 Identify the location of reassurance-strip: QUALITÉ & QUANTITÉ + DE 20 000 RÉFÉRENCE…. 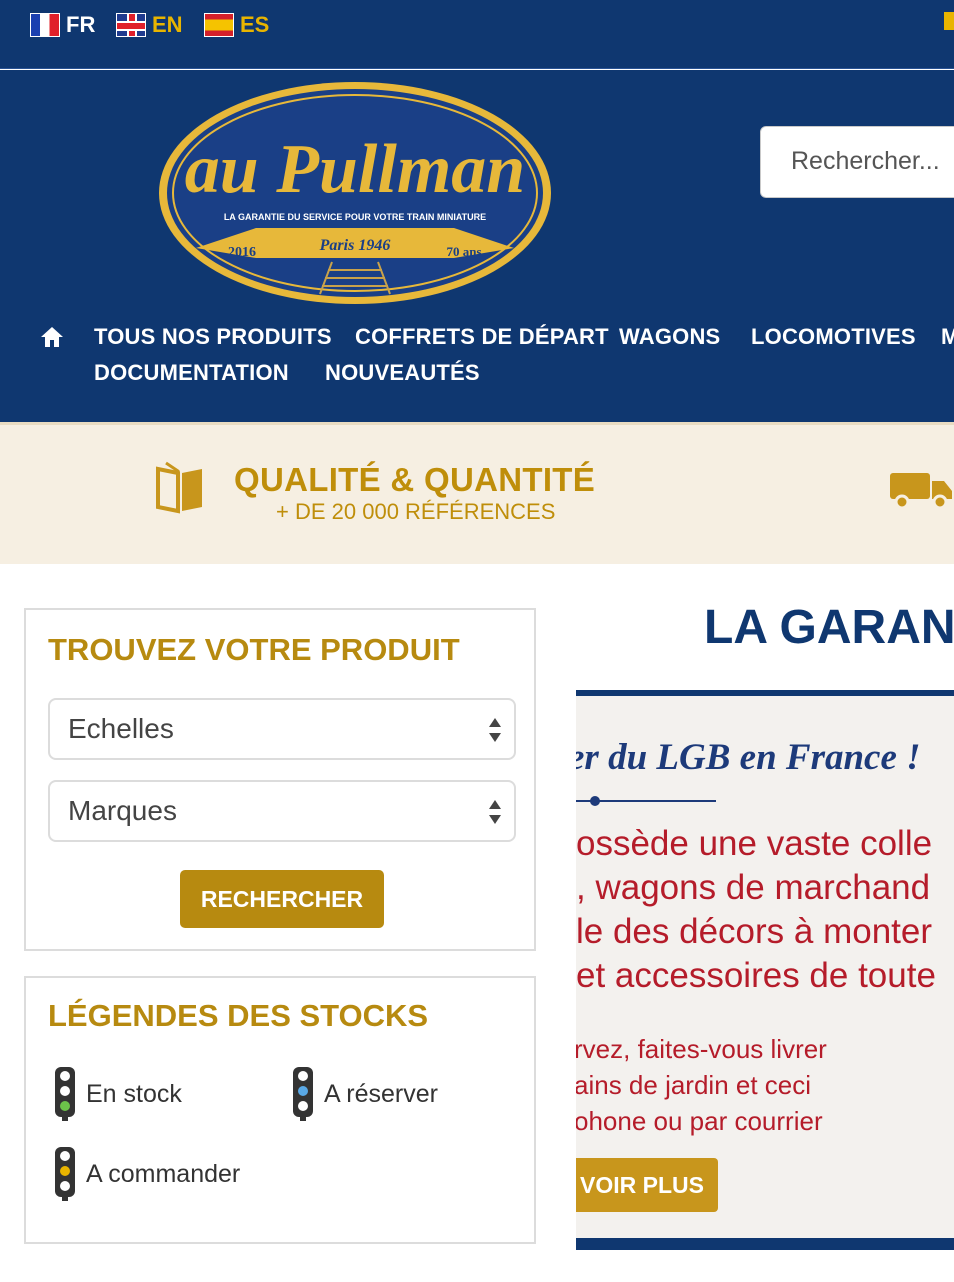
(477, 493).